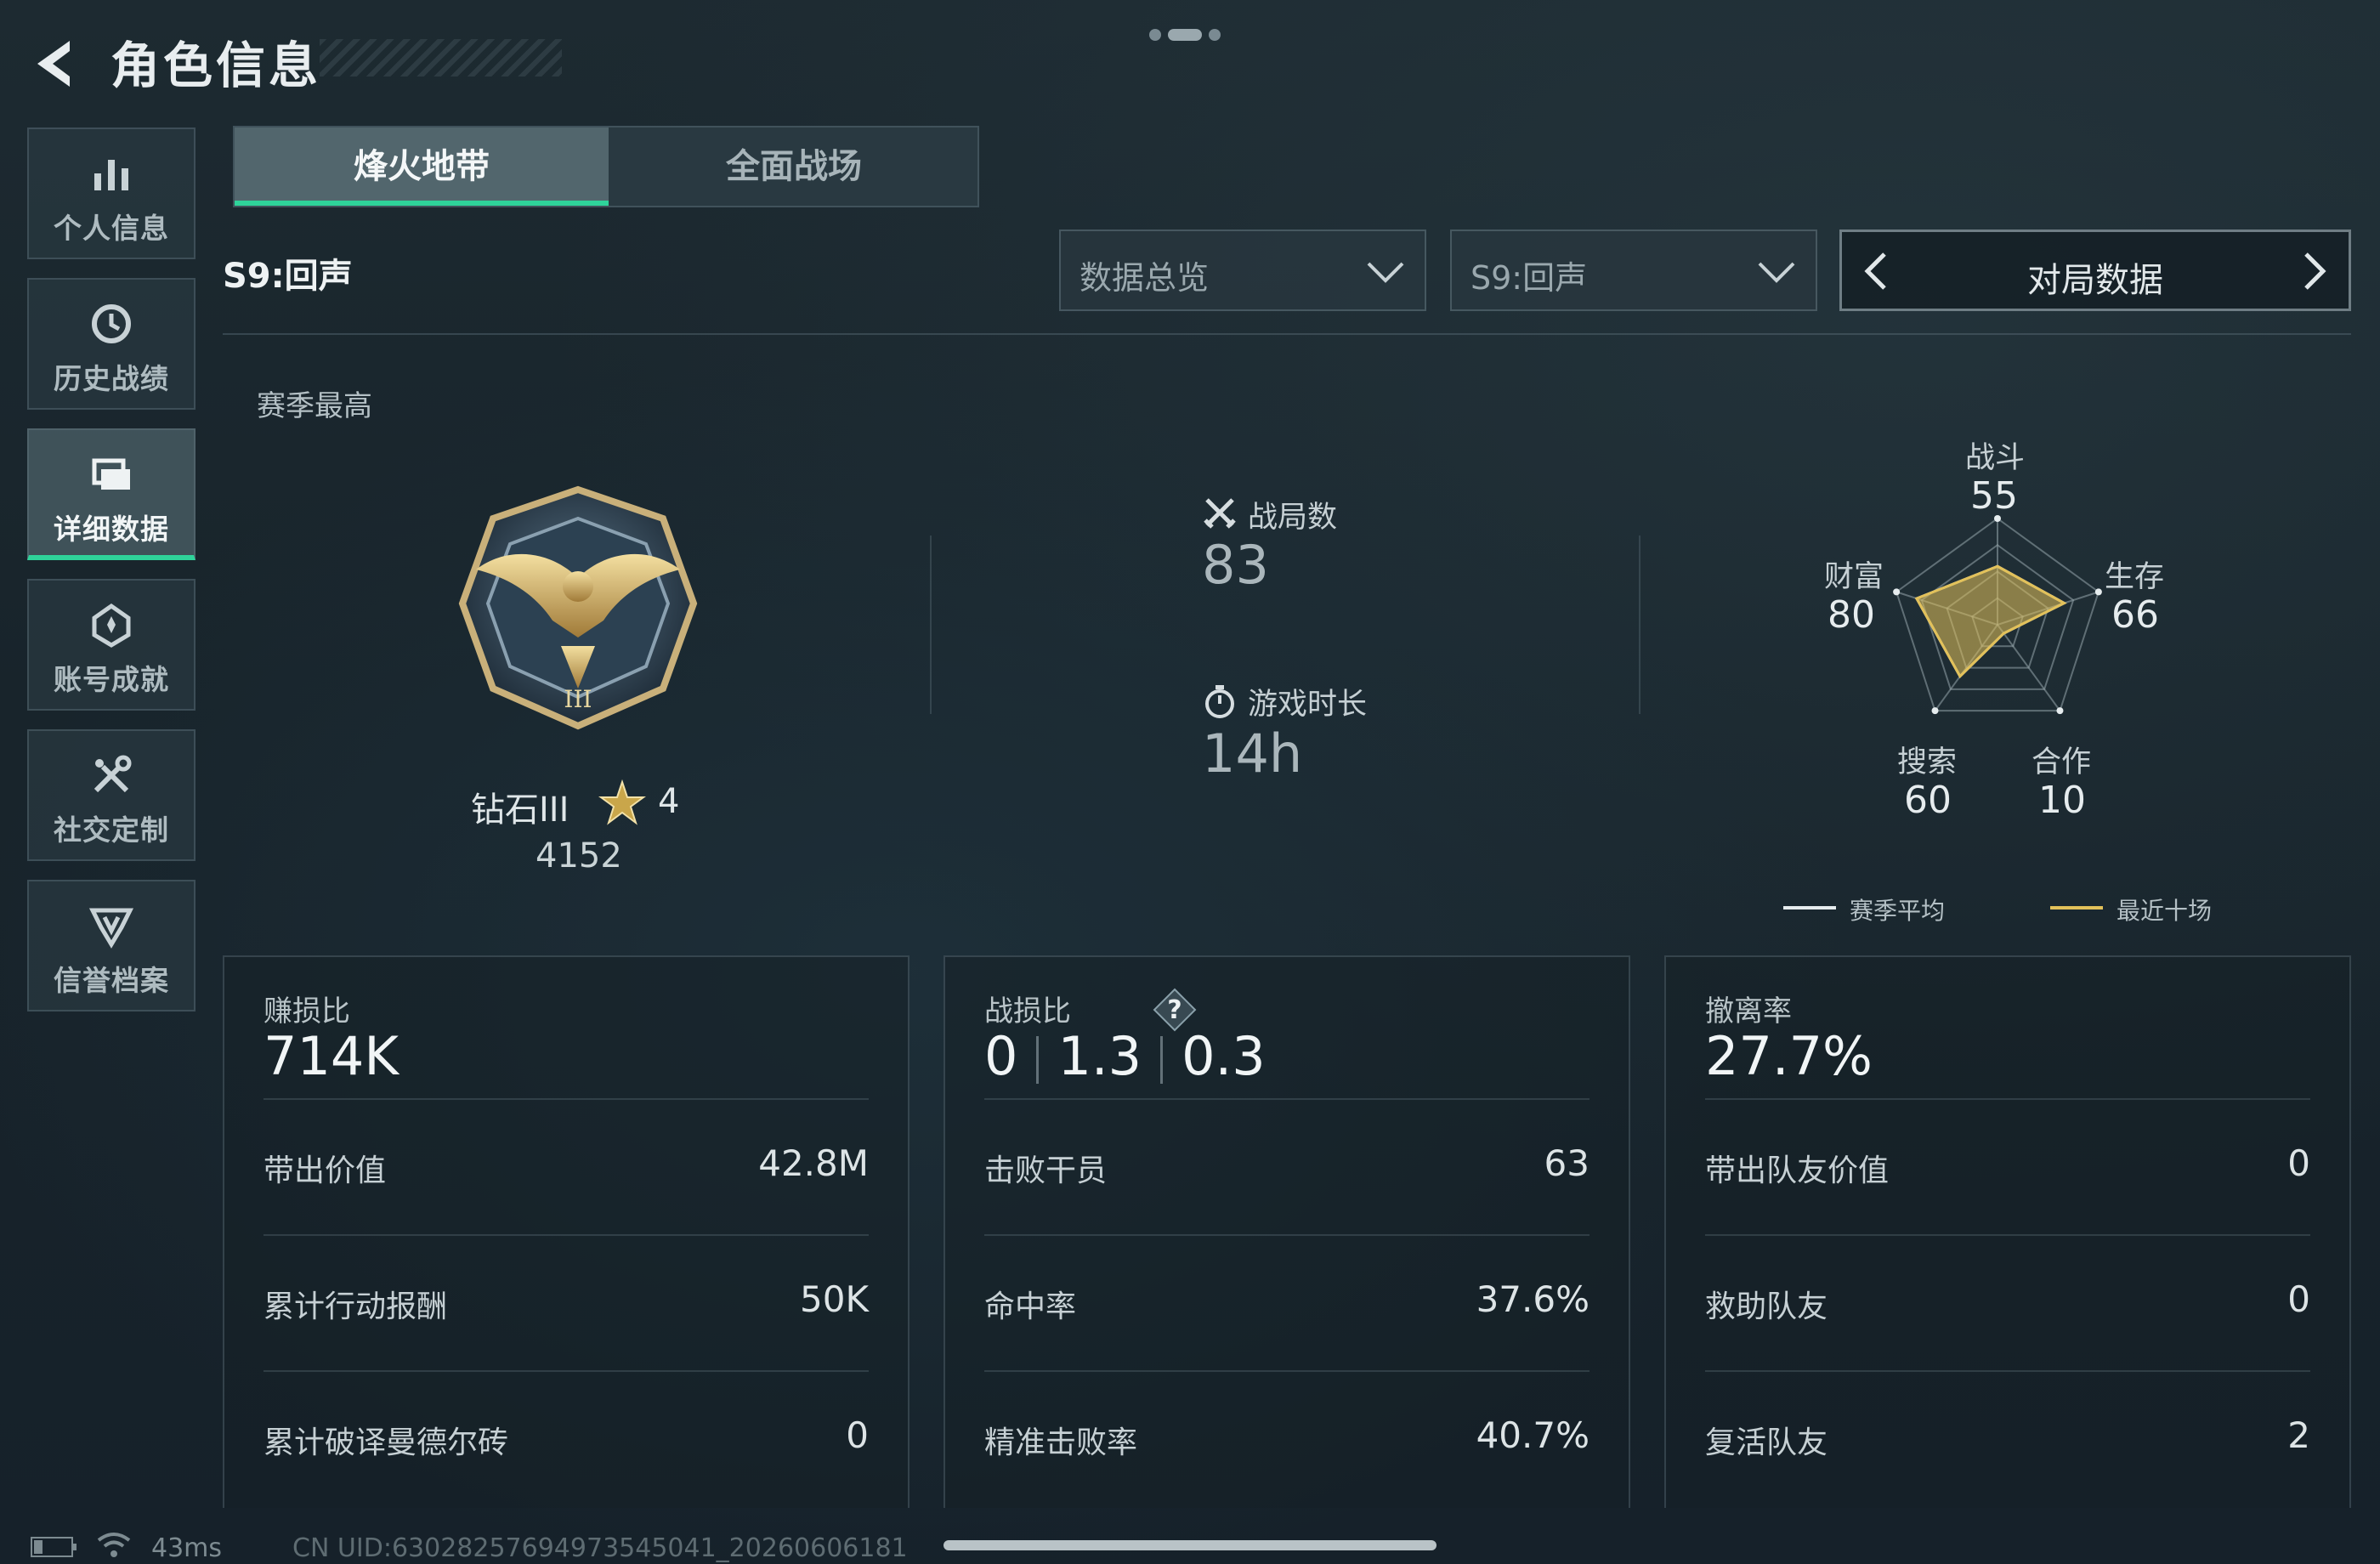  What do you see at coordinates (111, 494) in the screenshot?
I see `sidebar-item-detailed-data: 详细数据` at bounding box center [111, 494].